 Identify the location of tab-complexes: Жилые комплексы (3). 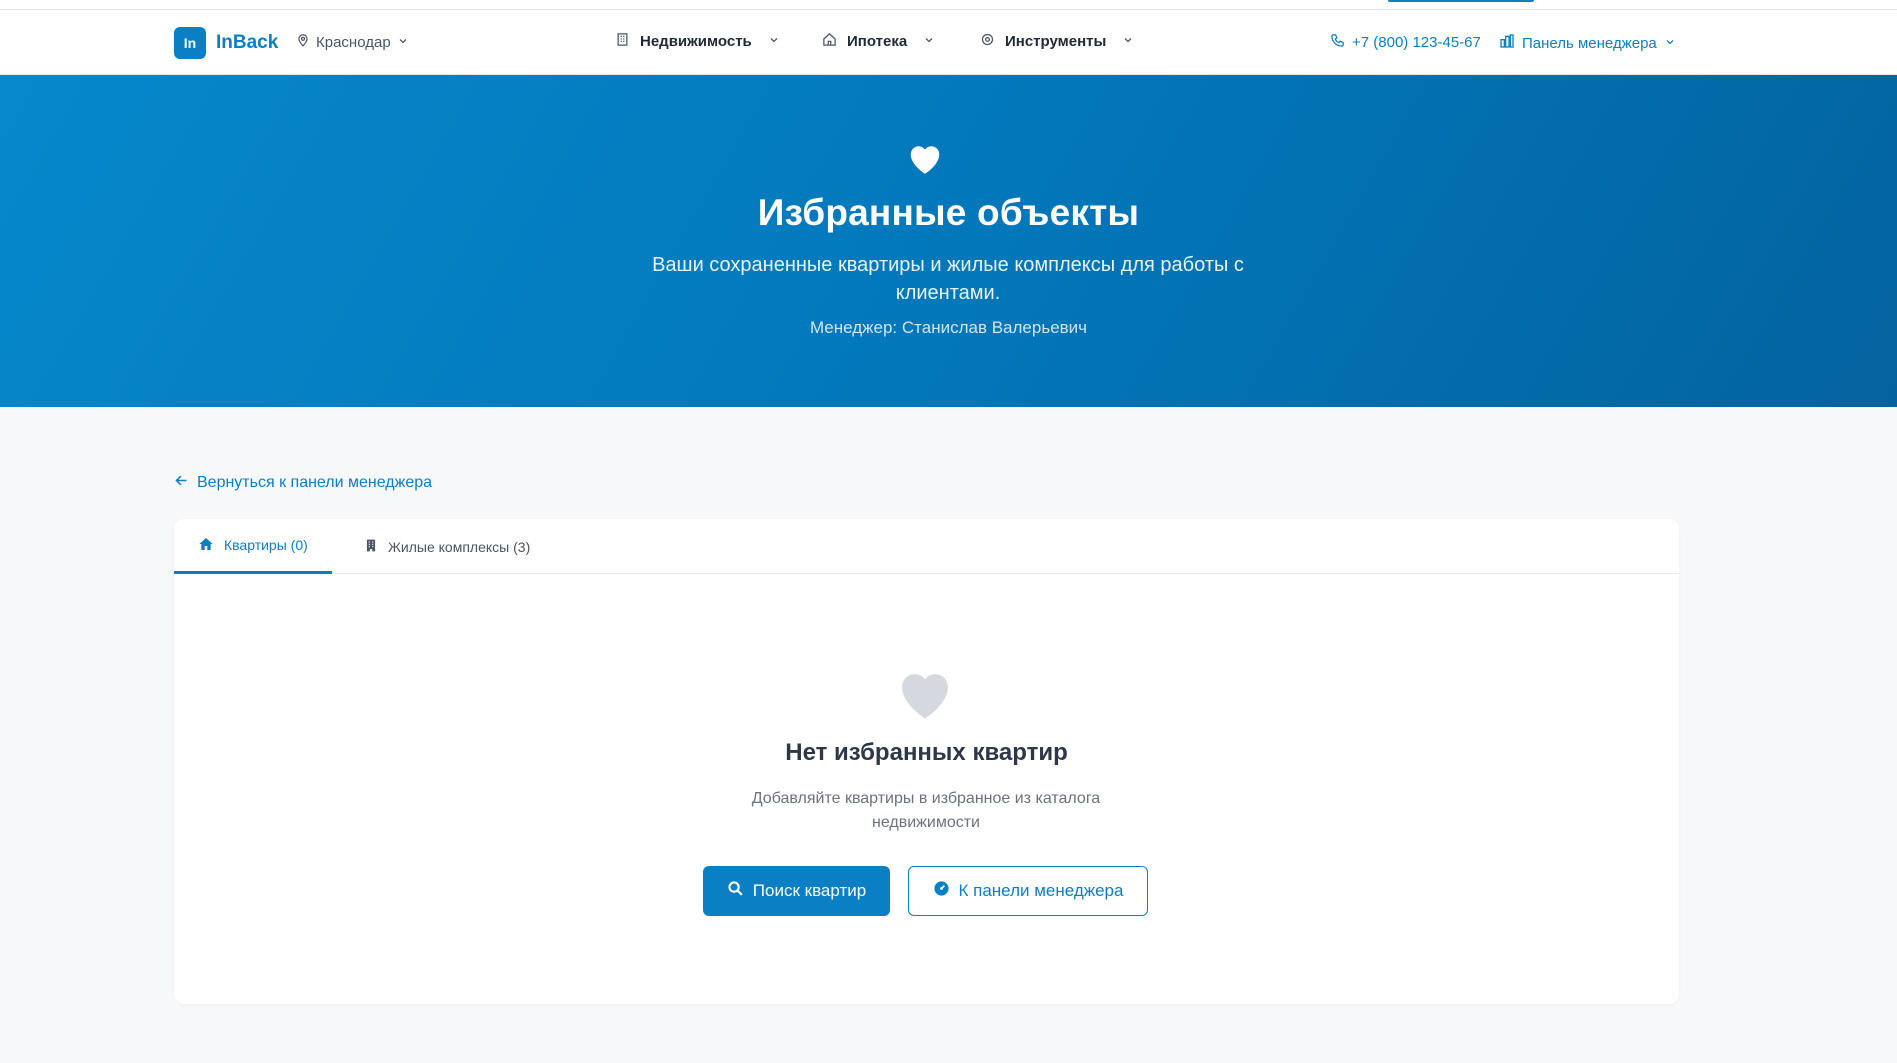
(447, 546).